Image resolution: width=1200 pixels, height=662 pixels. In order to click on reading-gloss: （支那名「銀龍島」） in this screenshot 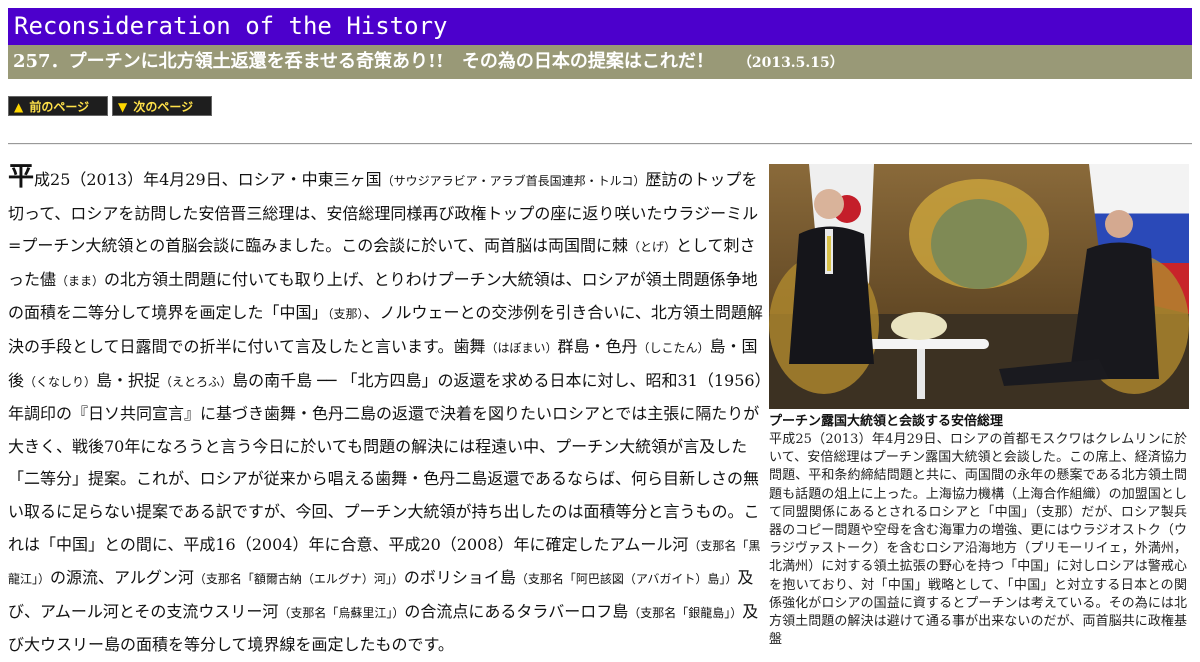, I will do `click(685, 612)`.